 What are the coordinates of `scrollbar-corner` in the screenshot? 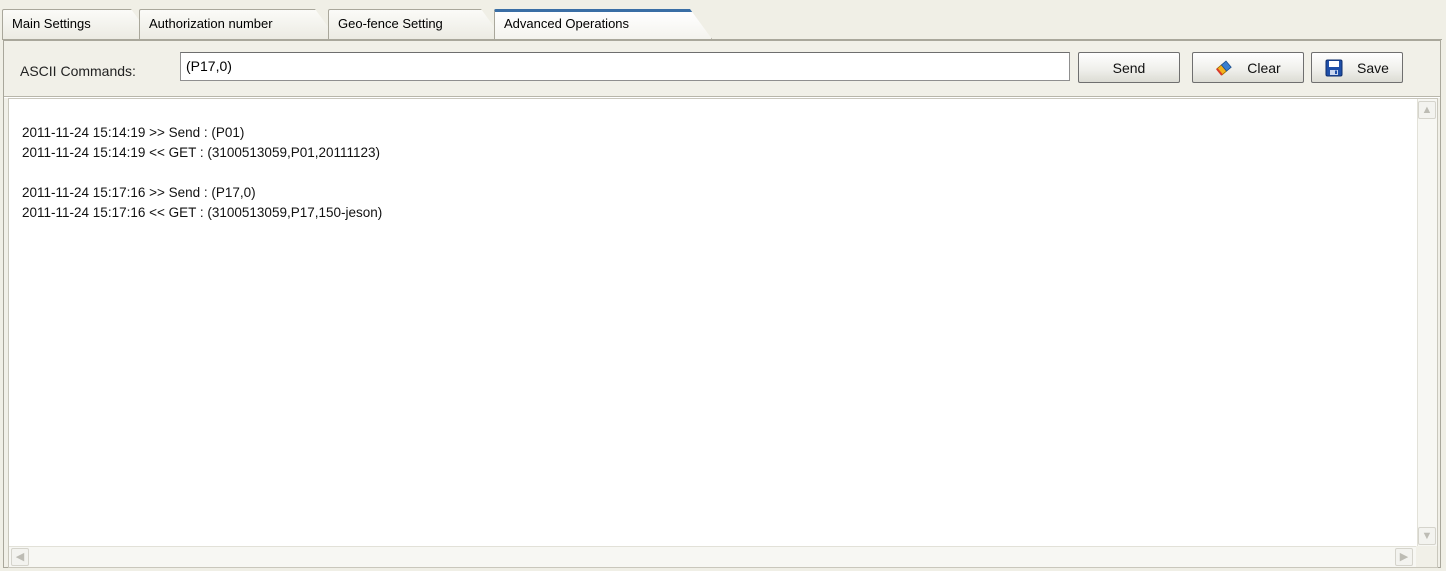 It's located at (1426, 556).